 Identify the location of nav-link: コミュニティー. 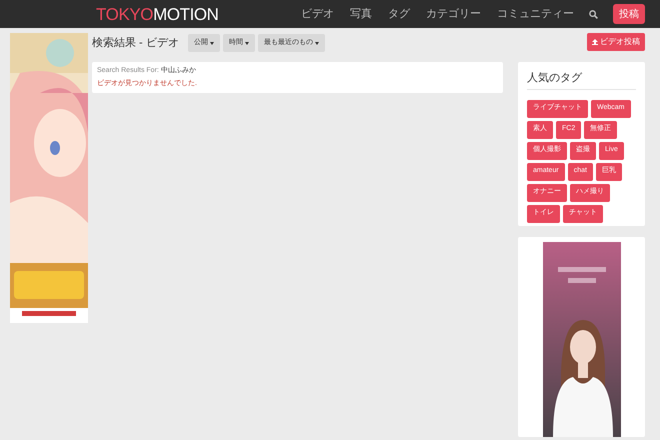
(535, 14).